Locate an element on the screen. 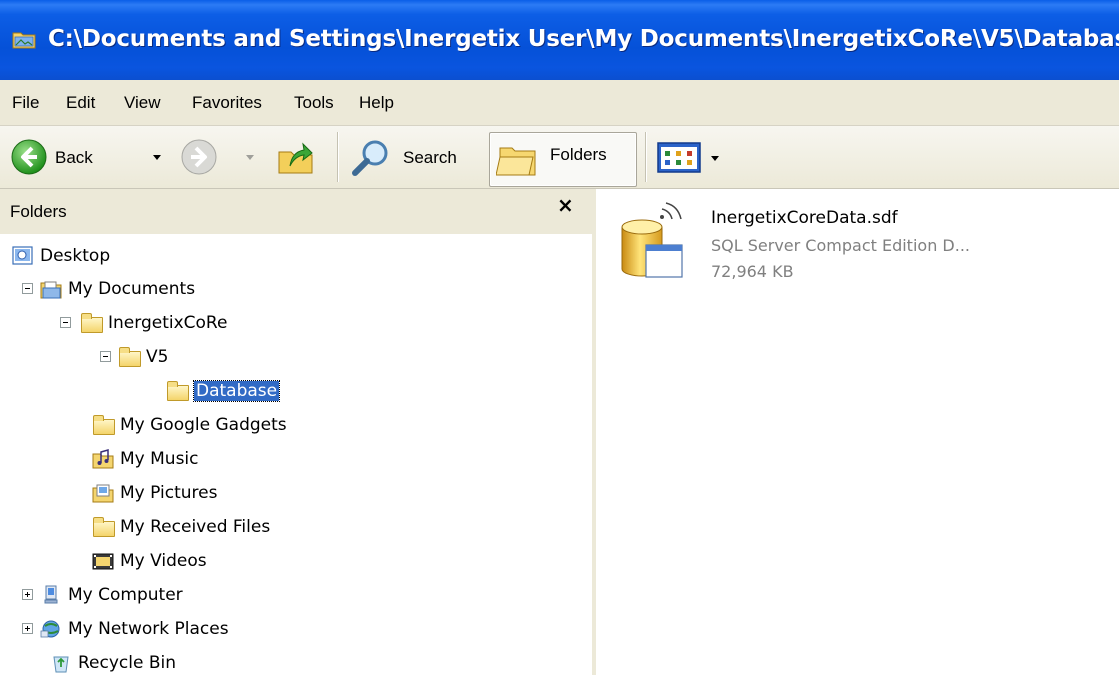 The height and width of the screenshot is (678, 1119). network-icon is located at coordinates (51, 629).